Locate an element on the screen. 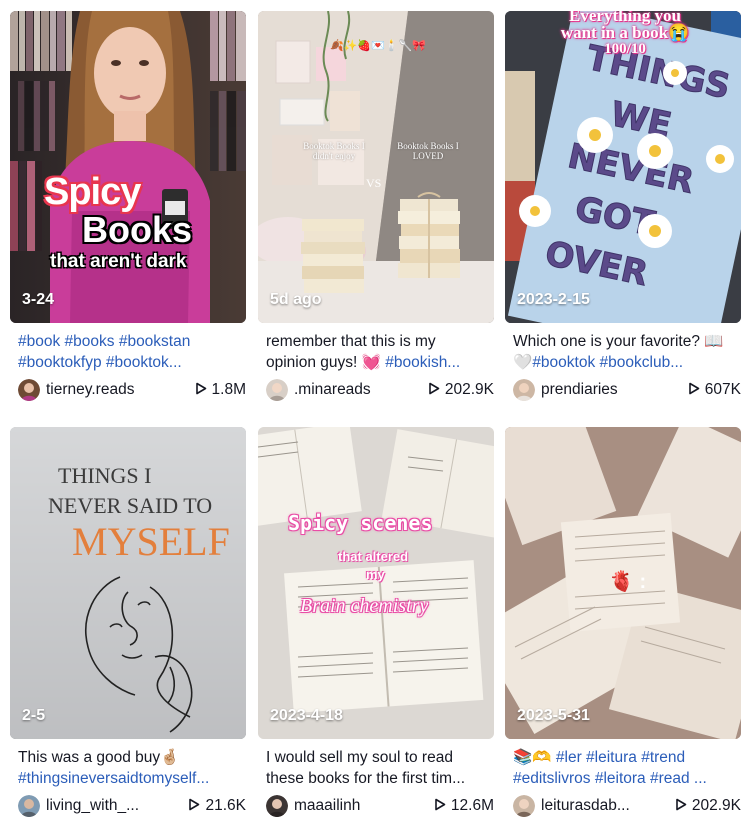 Image resolution: width=750 pixels, height=835 pixels. video-meta: leiturasdab... 202.9K is located at coordinates (627, 806).